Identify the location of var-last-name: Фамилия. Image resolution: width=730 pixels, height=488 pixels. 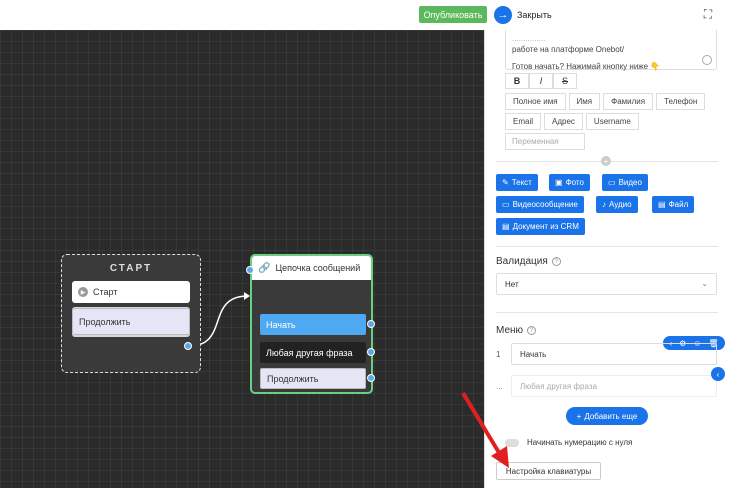
(628, 101).